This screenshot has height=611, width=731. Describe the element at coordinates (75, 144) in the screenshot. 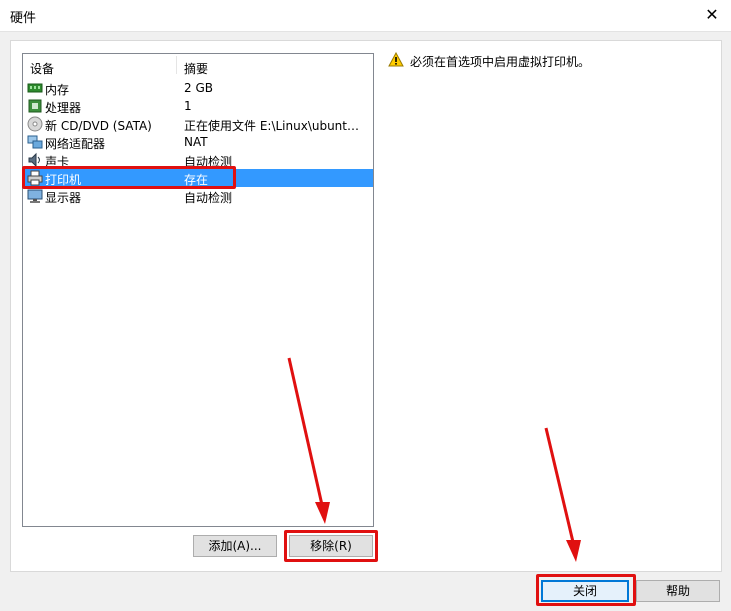

I see `device-name: 网络适配器` at that location.